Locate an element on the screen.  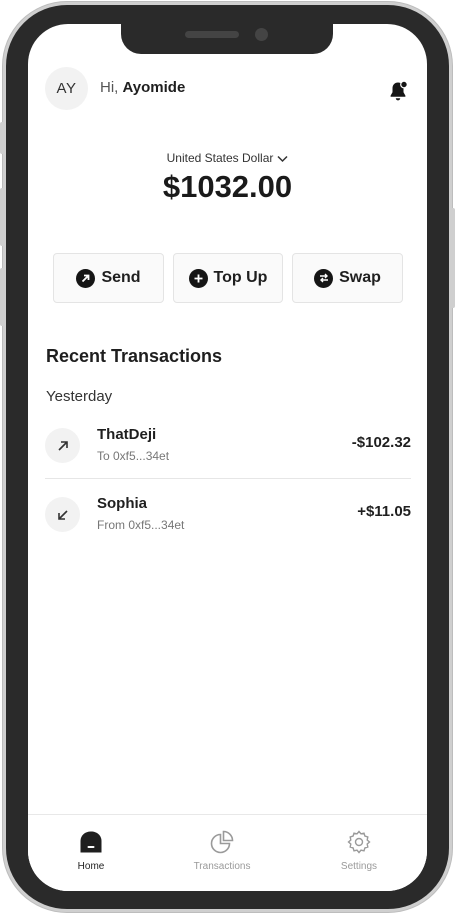
speaker is located at coordinates (212, 34).